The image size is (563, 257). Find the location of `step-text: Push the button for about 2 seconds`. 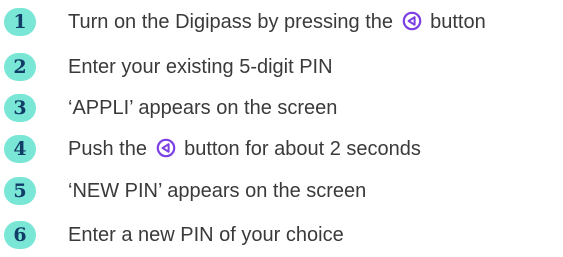

step-text: Push the button for about 2 seconds is located at coordinates (244, 149).